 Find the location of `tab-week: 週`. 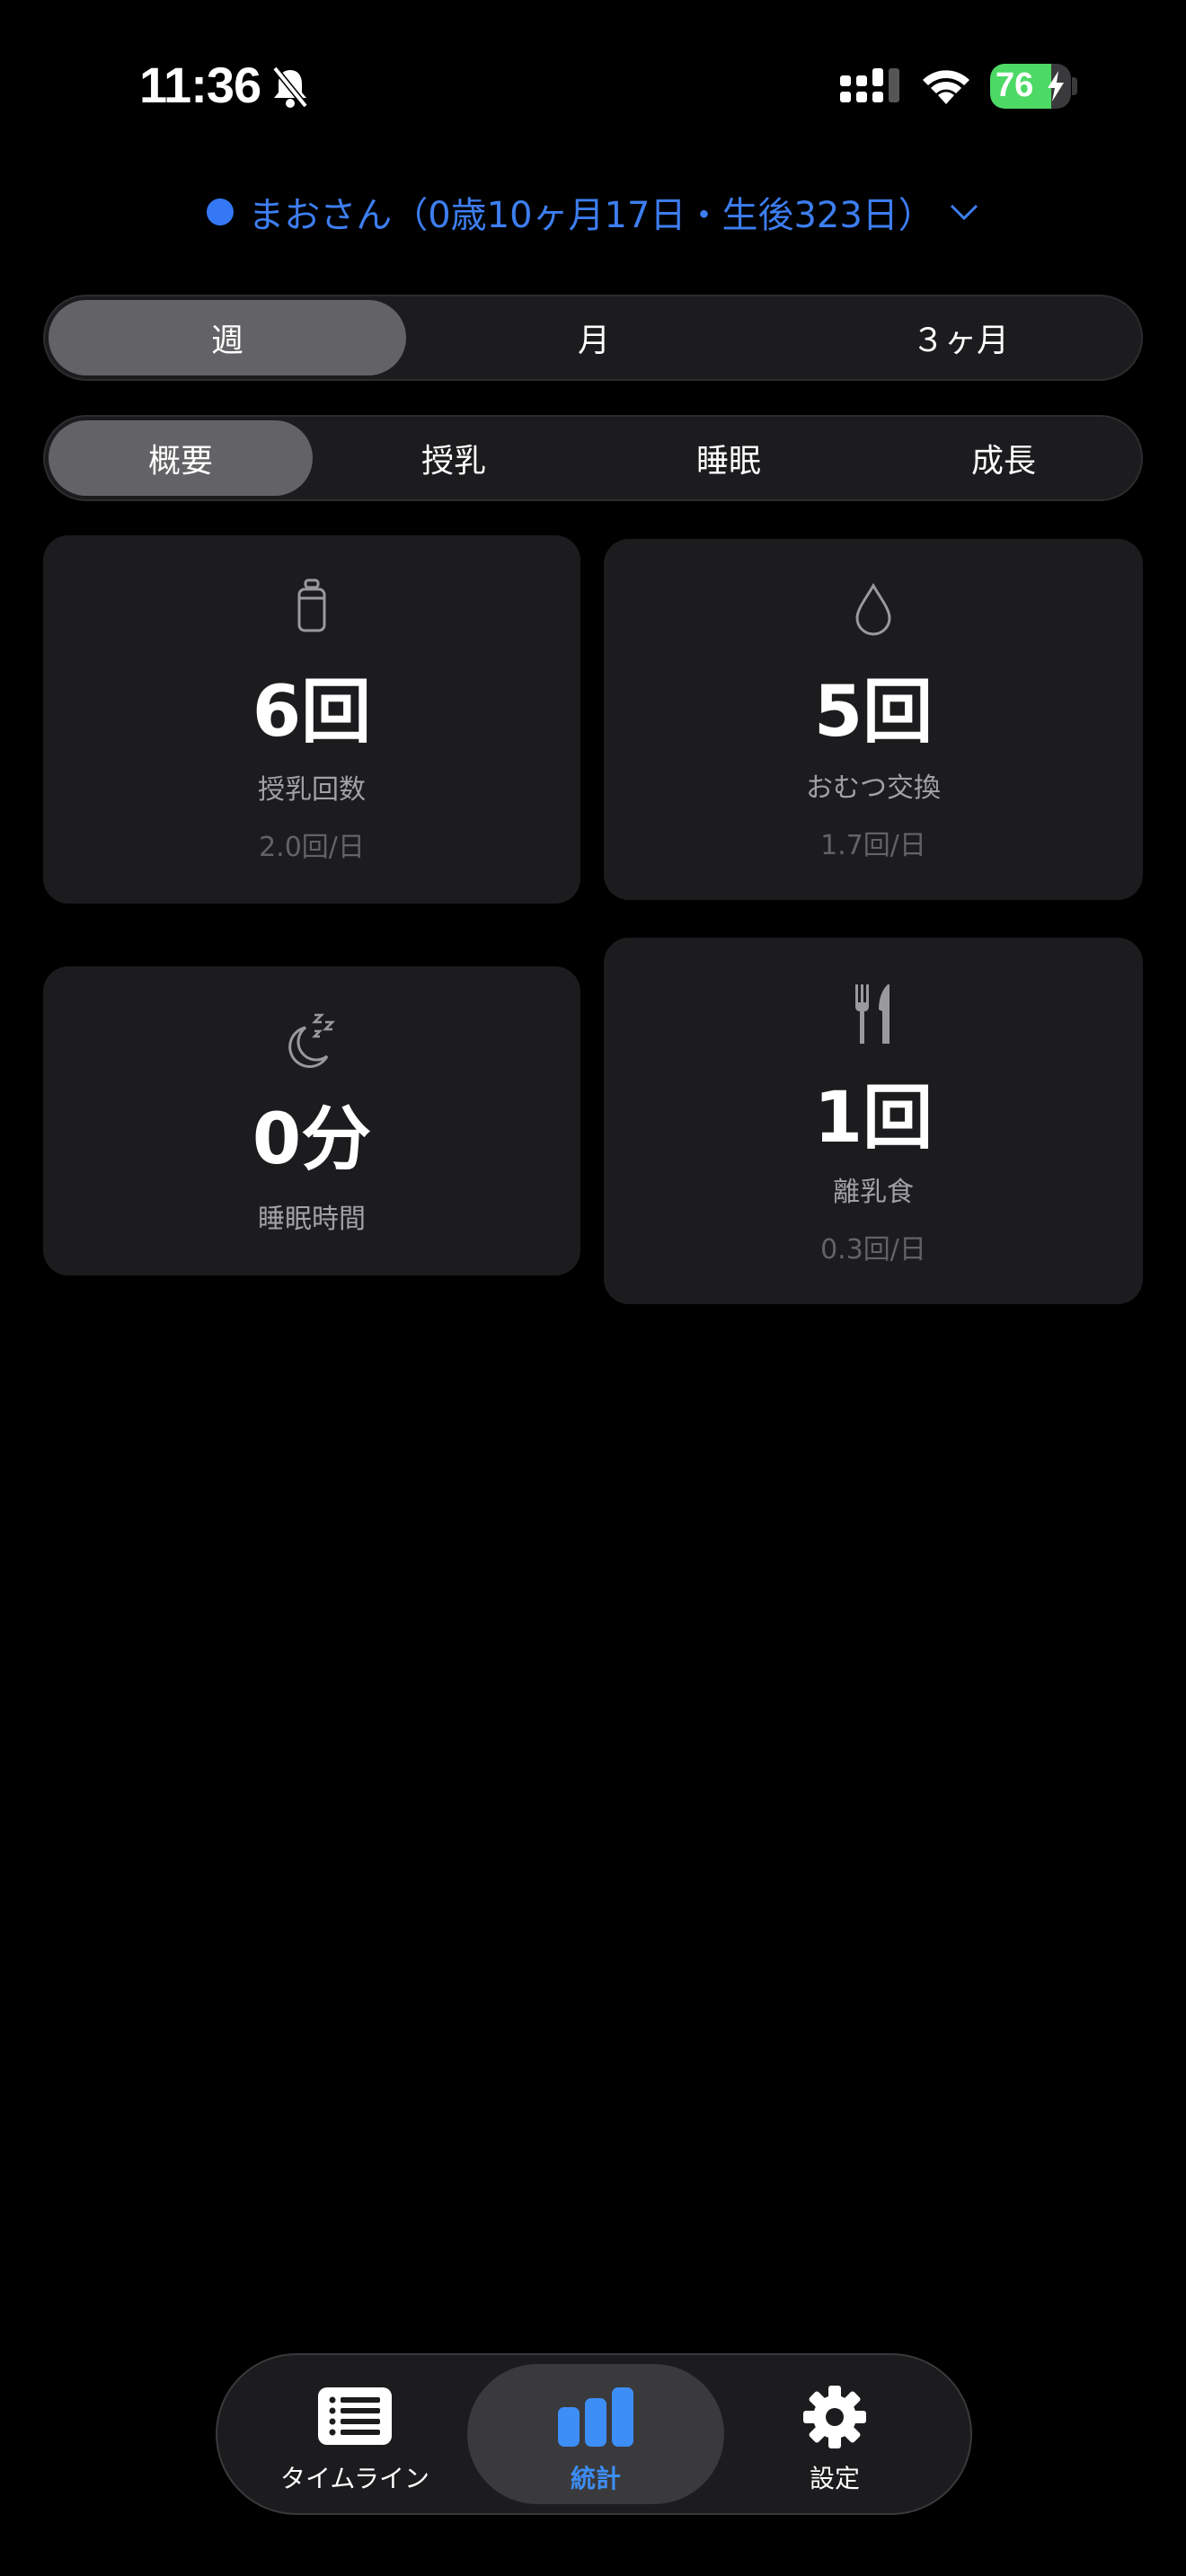

tab-week: 週 is located at coordinates (227, 337).